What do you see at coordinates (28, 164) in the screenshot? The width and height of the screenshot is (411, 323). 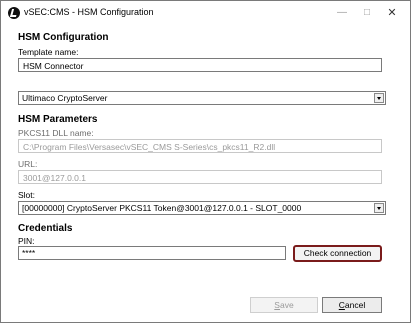 I see `url-label: URL:` at bounding box center [28, 164].